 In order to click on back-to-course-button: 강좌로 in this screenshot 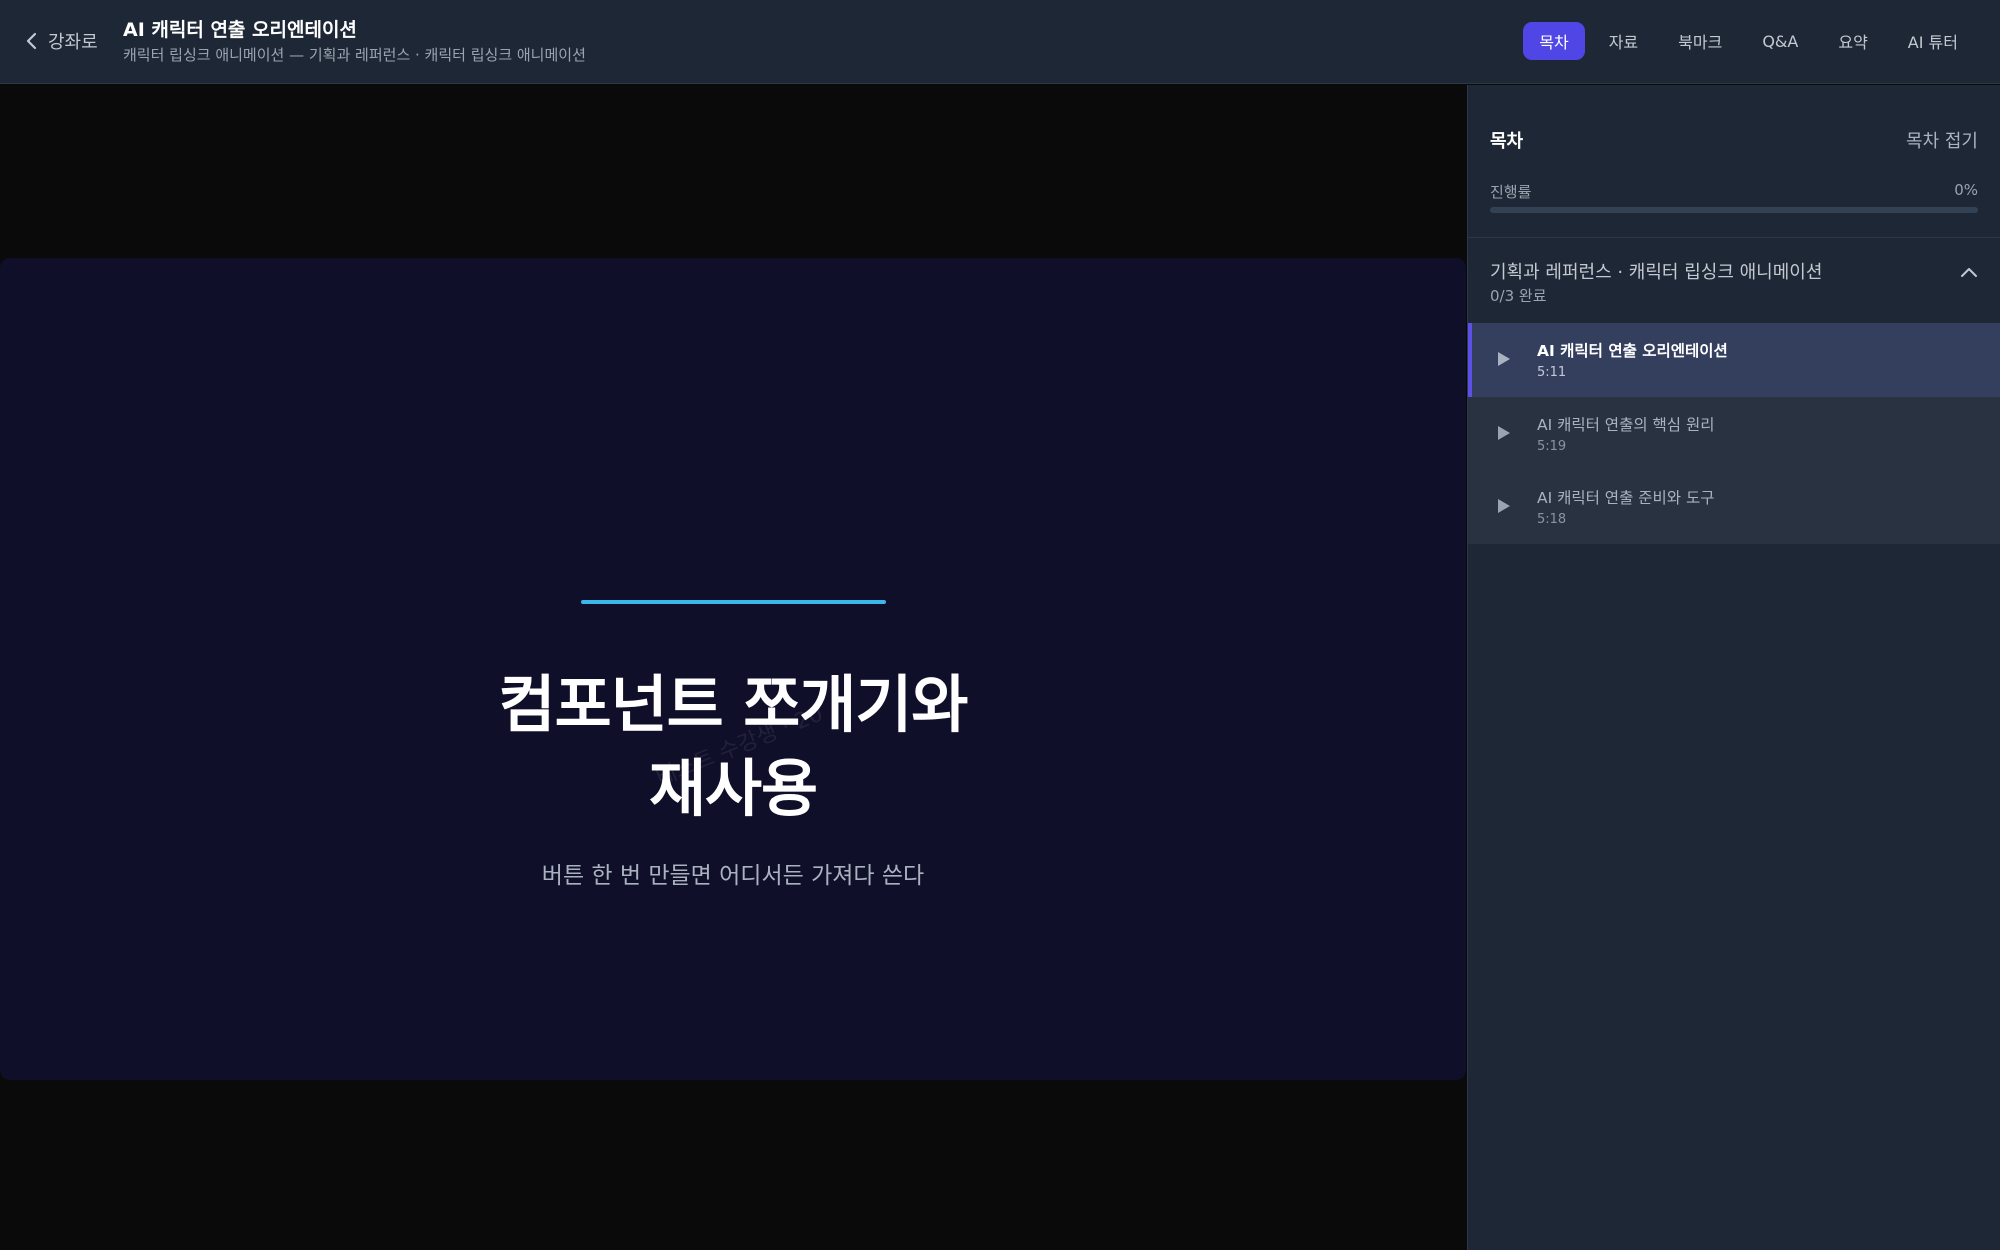, I will do `click(62, 41)`.